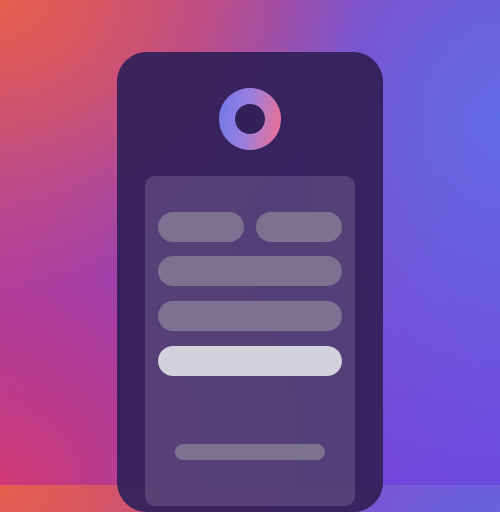 This screenshot has height=512, width=500. I want to click on footer-link, so click(250, 452).